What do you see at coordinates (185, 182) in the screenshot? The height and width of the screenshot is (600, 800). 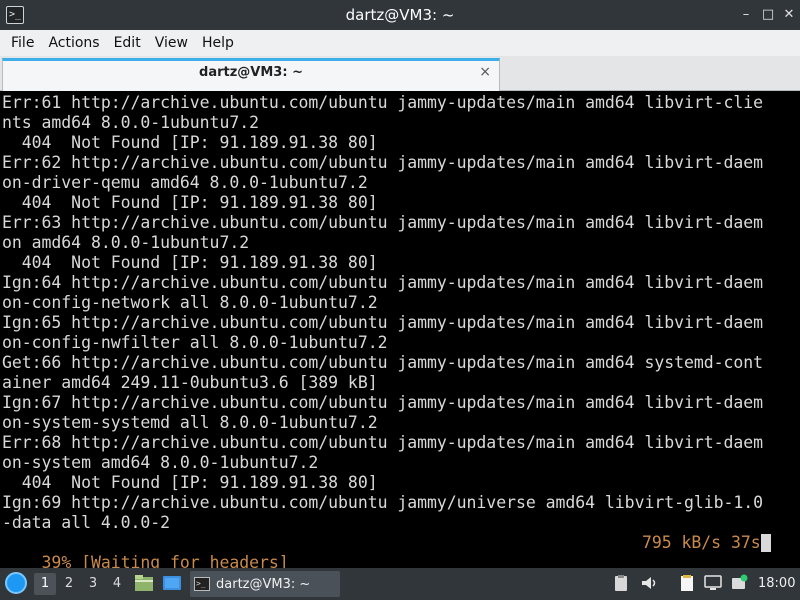 I see `terminal-line: on-driver-qemu amd64 8.0.0-1ubuntu7.2` at bounding box center [185, 182].